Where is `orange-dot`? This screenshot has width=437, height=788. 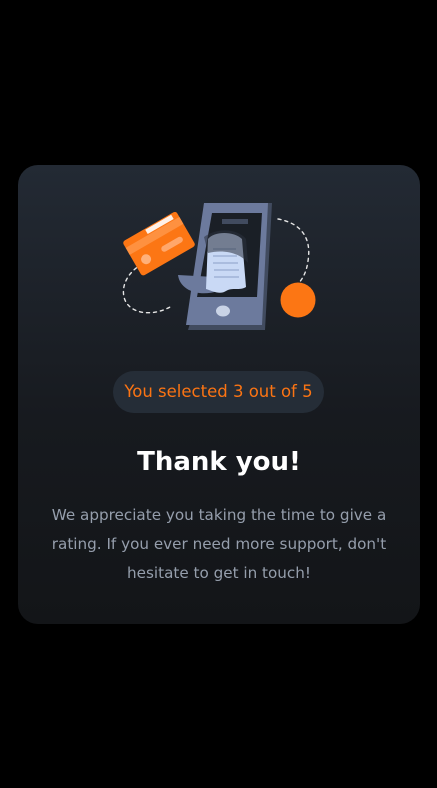 orange-dot is located at coordinates (298, 300).